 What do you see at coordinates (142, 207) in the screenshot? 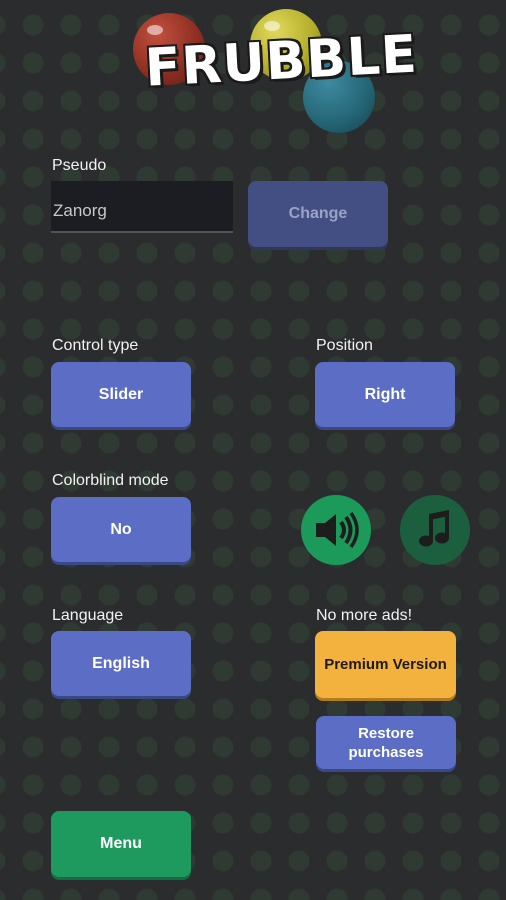
I see `pseudo-input: Zanorg` at bounding box center [142, 207].